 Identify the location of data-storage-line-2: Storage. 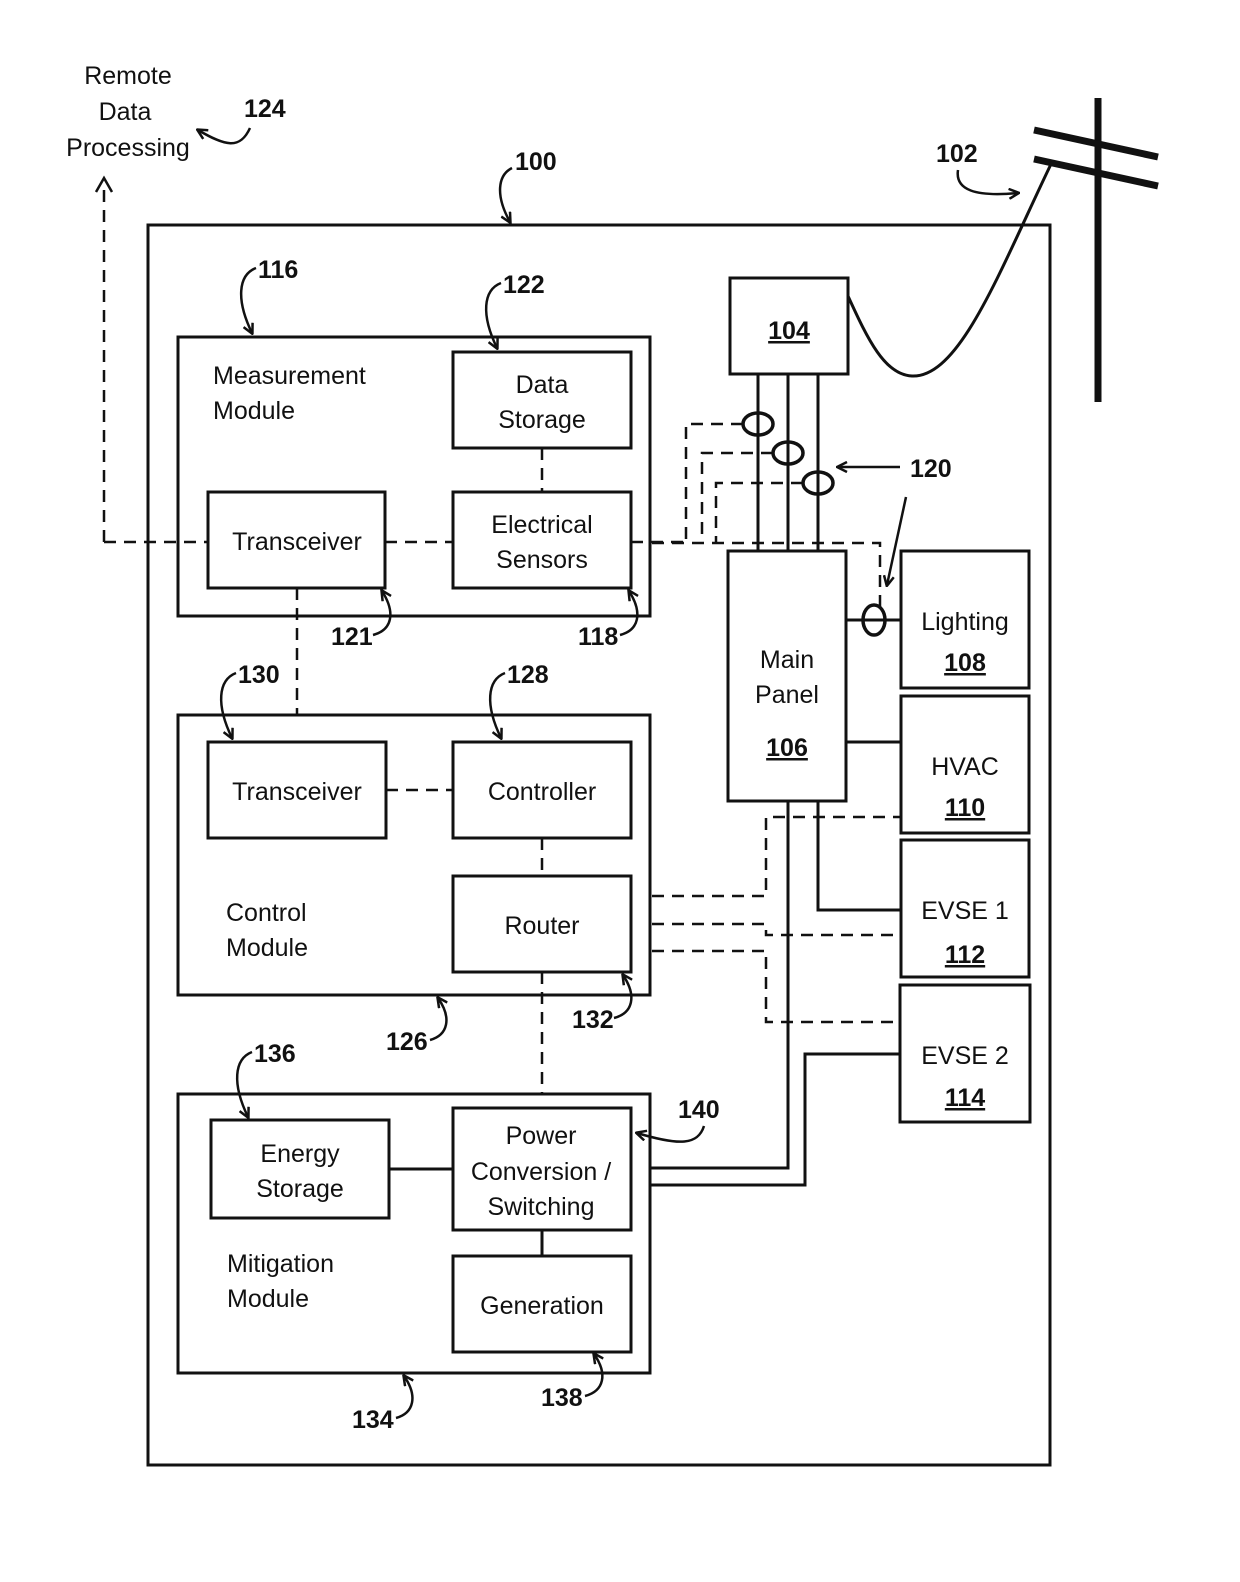
(542, 420).